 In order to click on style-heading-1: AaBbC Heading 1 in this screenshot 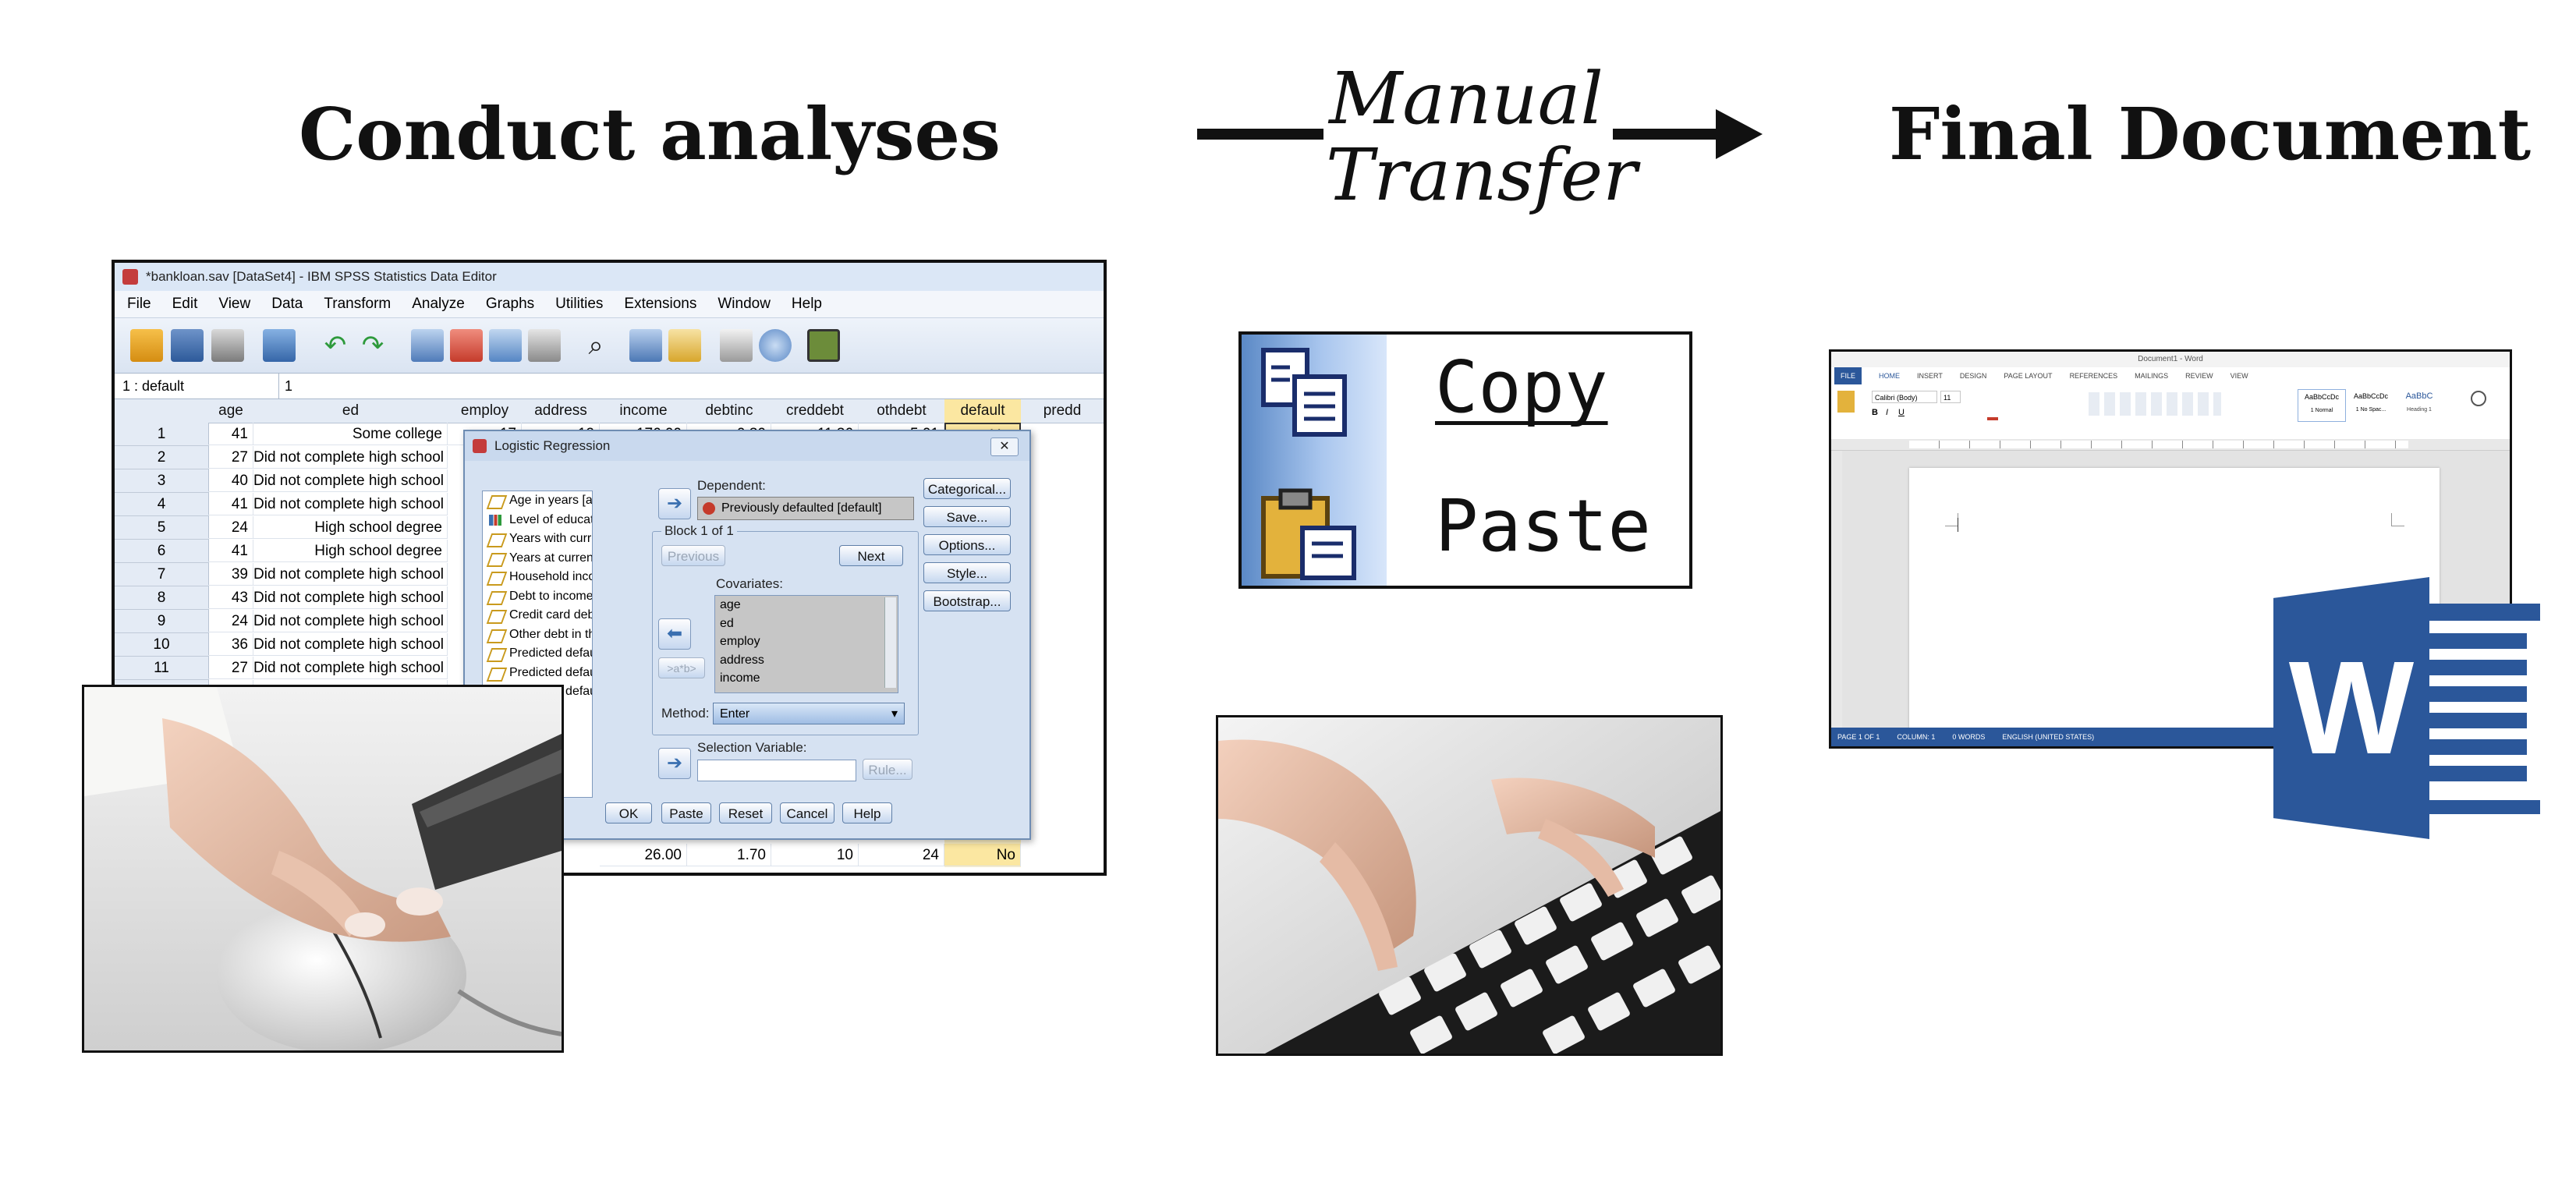, I will do `click(2419, 404)`.